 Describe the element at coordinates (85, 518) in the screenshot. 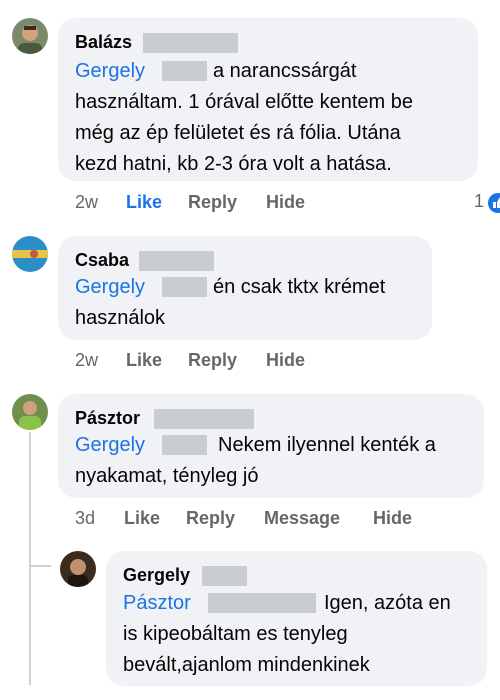

I see `comment-timestamp: 3d` at that location.